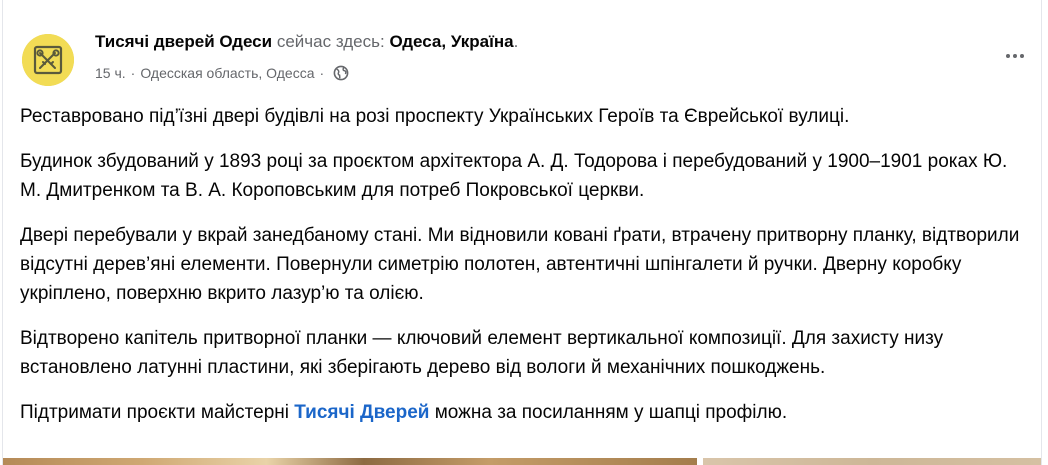 The width and height of the screenshot is (1048, 465). I want to click on support-text-after: можна за посиланням у шапці профілю., so click(608, 412).